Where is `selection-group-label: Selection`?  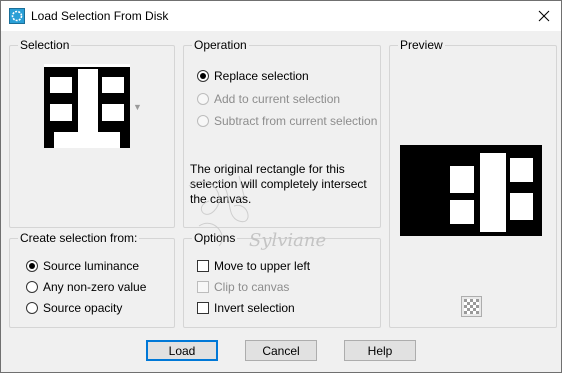 selection-group-label: Selection is located at coordinates (45, 45).